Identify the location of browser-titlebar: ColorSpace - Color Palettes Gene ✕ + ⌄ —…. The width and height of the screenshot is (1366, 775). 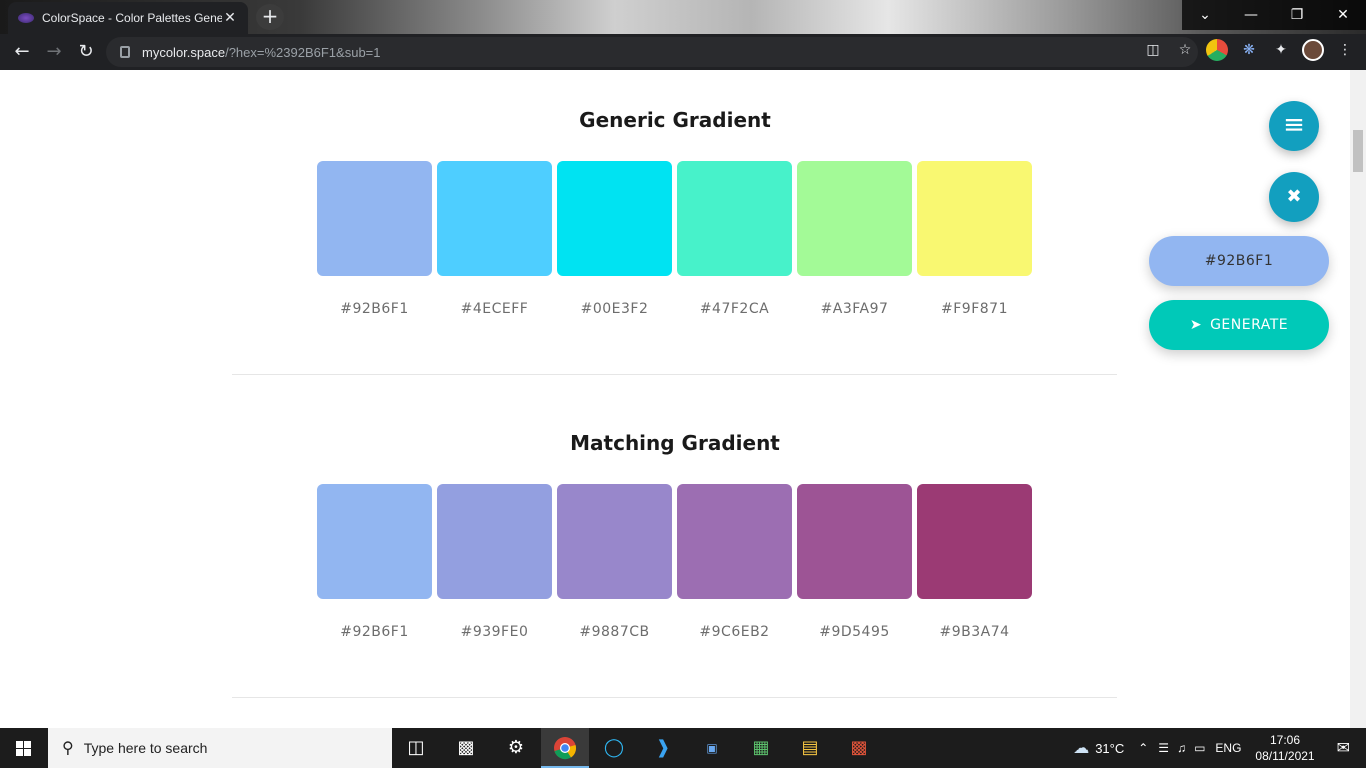
(683, 17).